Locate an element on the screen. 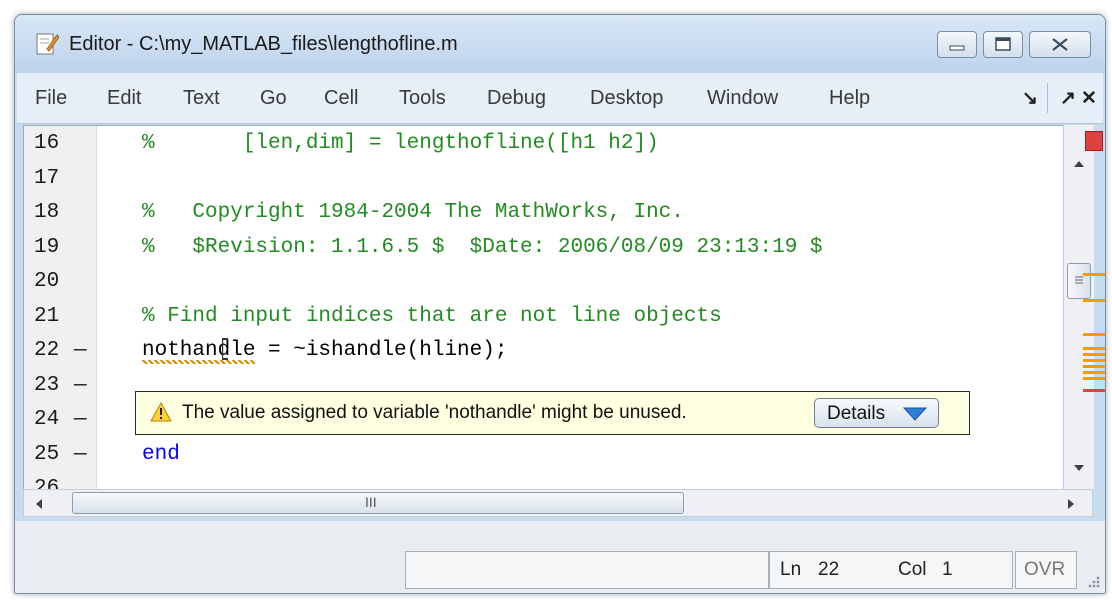 This screenshot has height=600, width=1112. flagged-token: nothandle is located at coordinates (199, 351).